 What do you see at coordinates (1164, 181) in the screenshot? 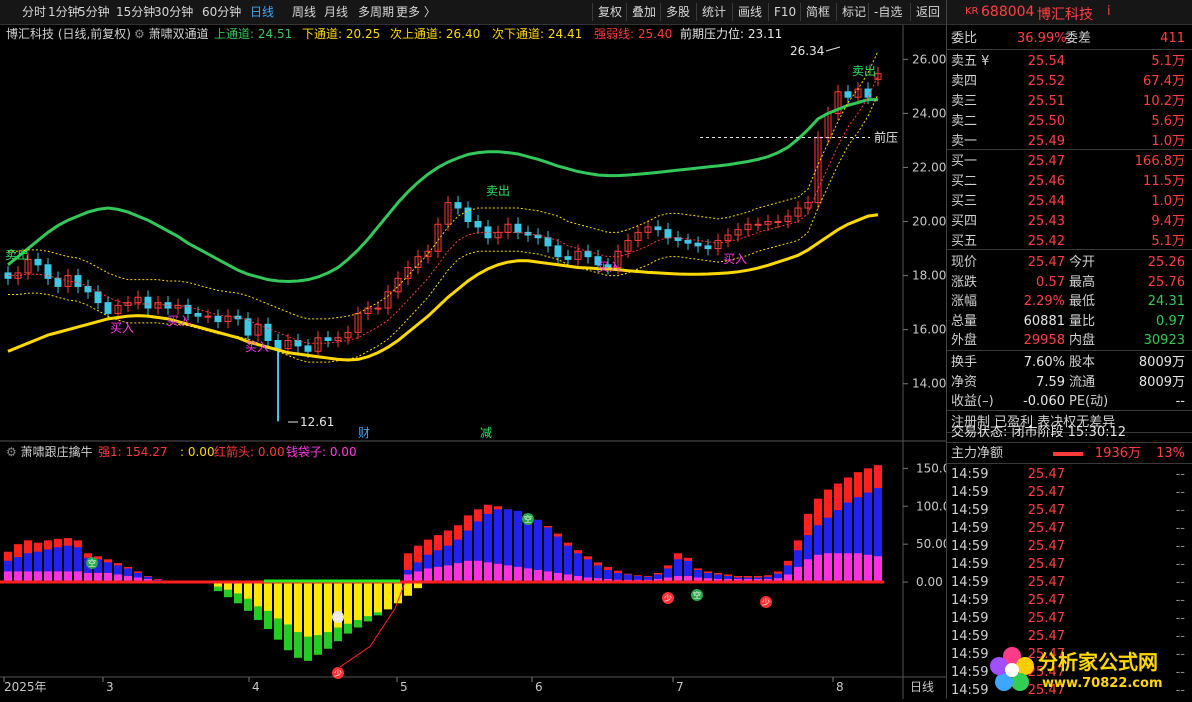
I see `buy-level-volume: 11.5万` at bounding box center [1164, 181].